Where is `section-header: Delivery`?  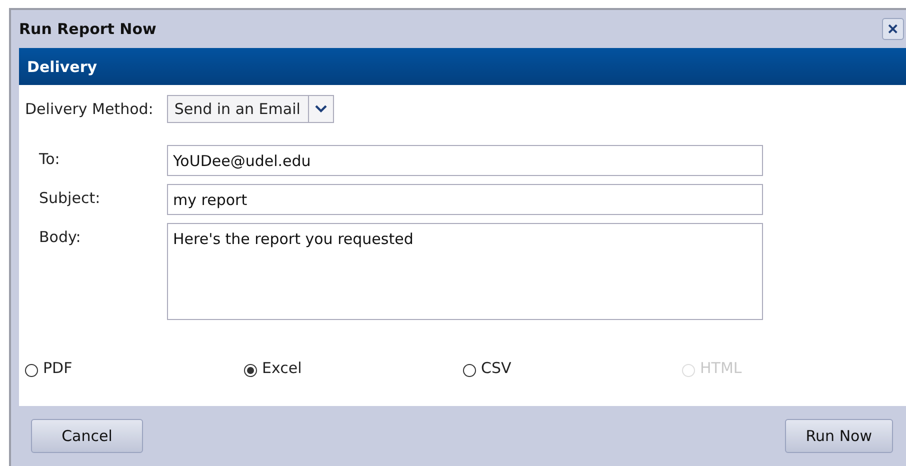
section-header: Delivery is located at coordinates (462, 66).